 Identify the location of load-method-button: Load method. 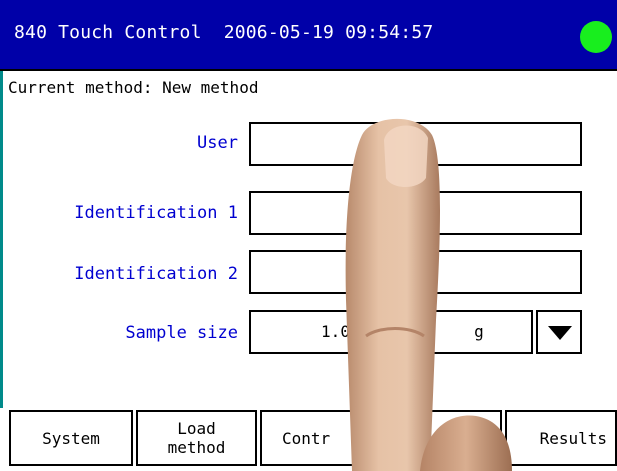
(196, 438).